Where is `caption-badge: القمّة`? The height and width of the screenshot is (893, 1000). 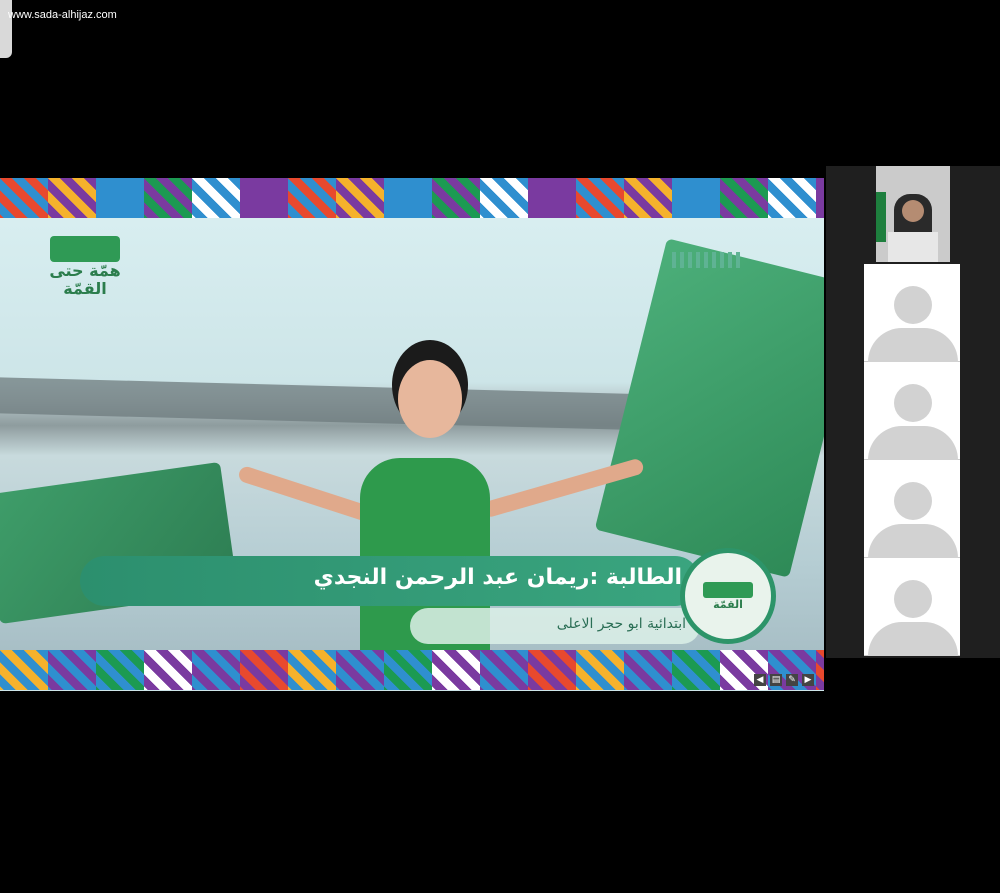
caption-badge: القمّة is located at coordinates (728, 596).